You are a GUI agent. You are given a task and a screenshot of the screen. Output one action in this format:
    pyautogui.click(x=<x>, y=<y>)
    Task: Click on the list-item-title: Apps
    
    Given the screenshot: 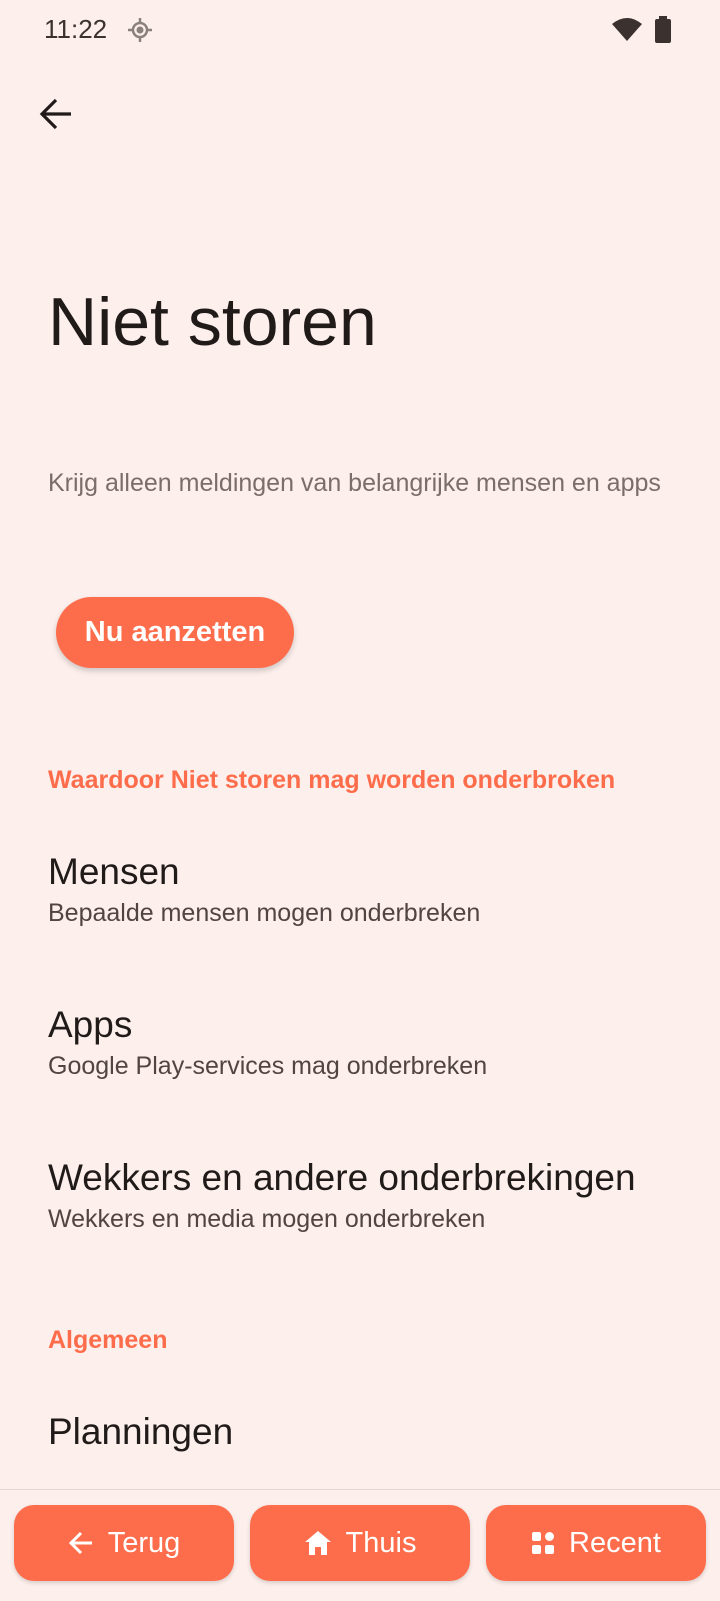 What is the action you would take?
    pyautogui.click(x=90, y=1024)
    